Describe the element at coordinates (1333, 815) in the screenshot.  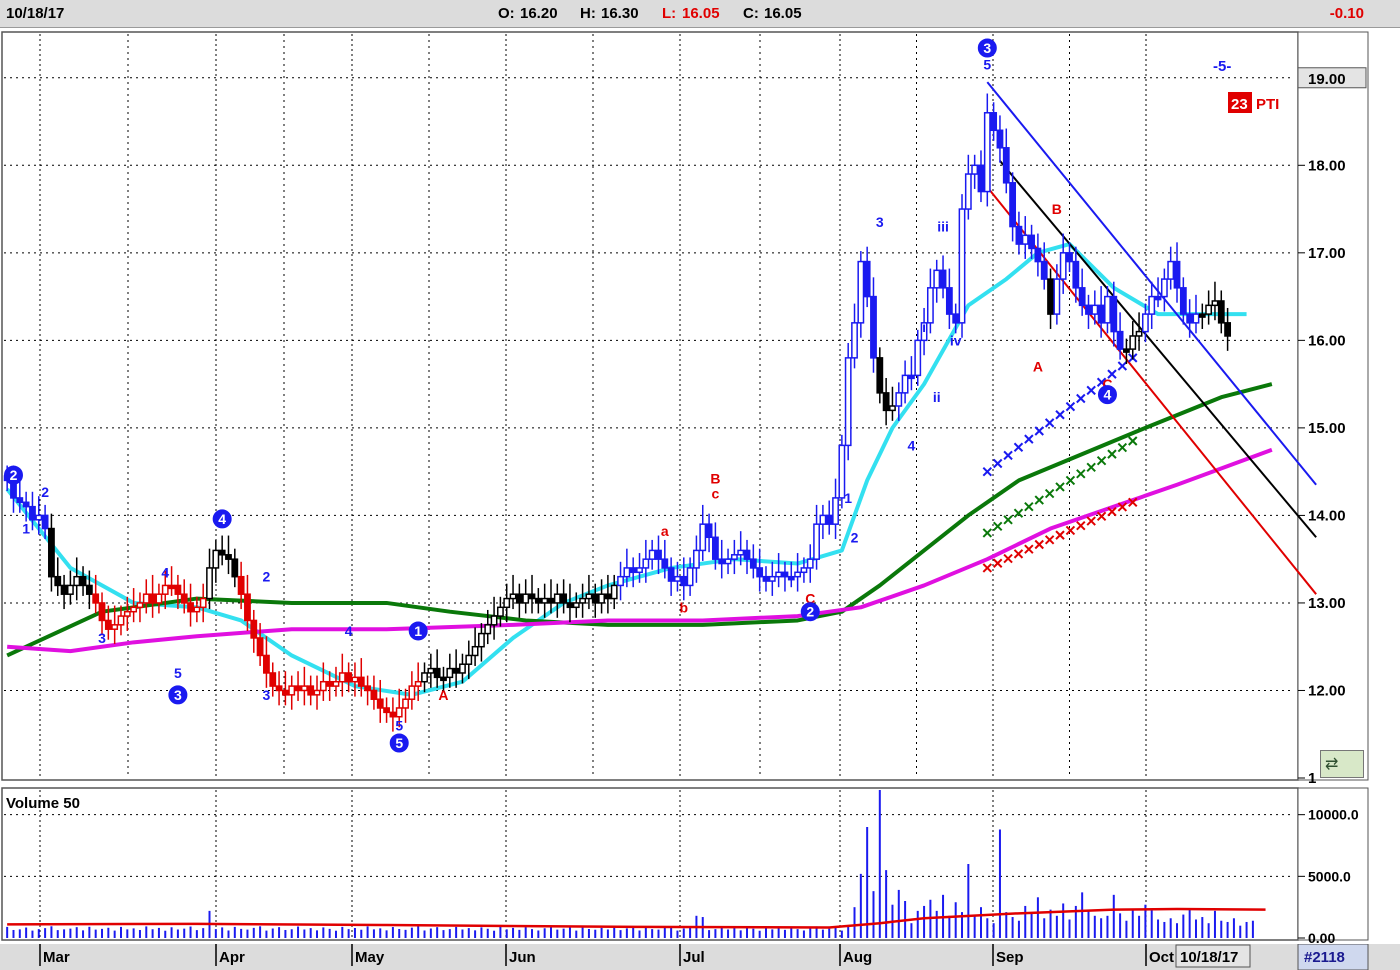
I see `volume-tick-label: 10000.0` at that location.